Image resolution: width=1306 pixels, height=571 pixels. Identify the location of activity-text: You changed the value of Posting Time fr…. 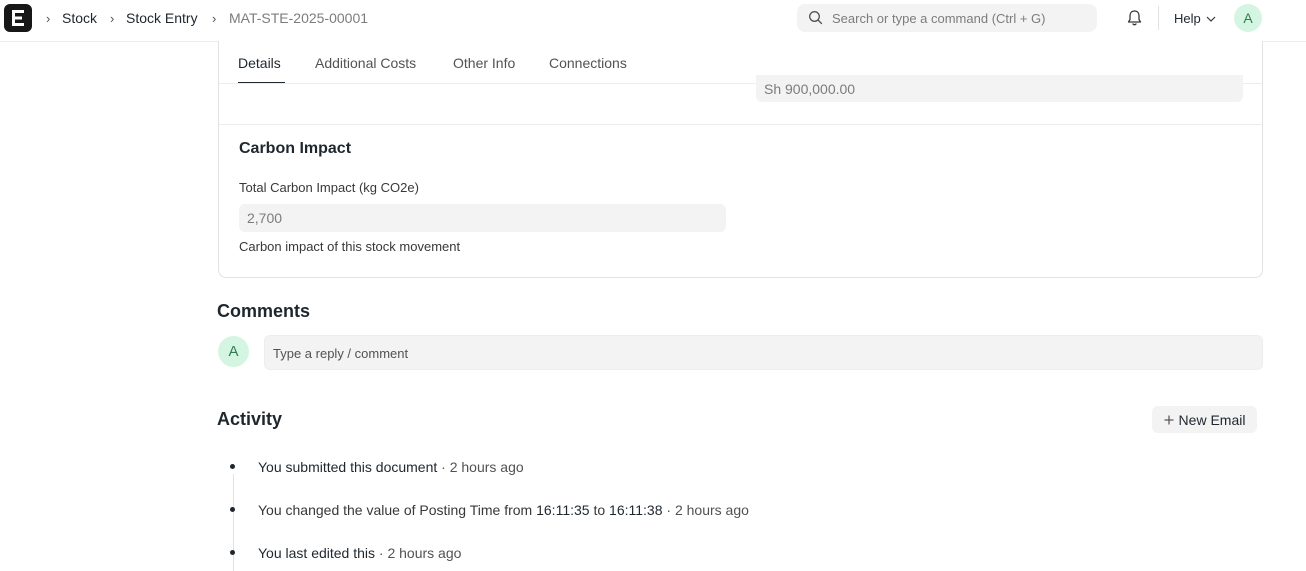
(397, 510).